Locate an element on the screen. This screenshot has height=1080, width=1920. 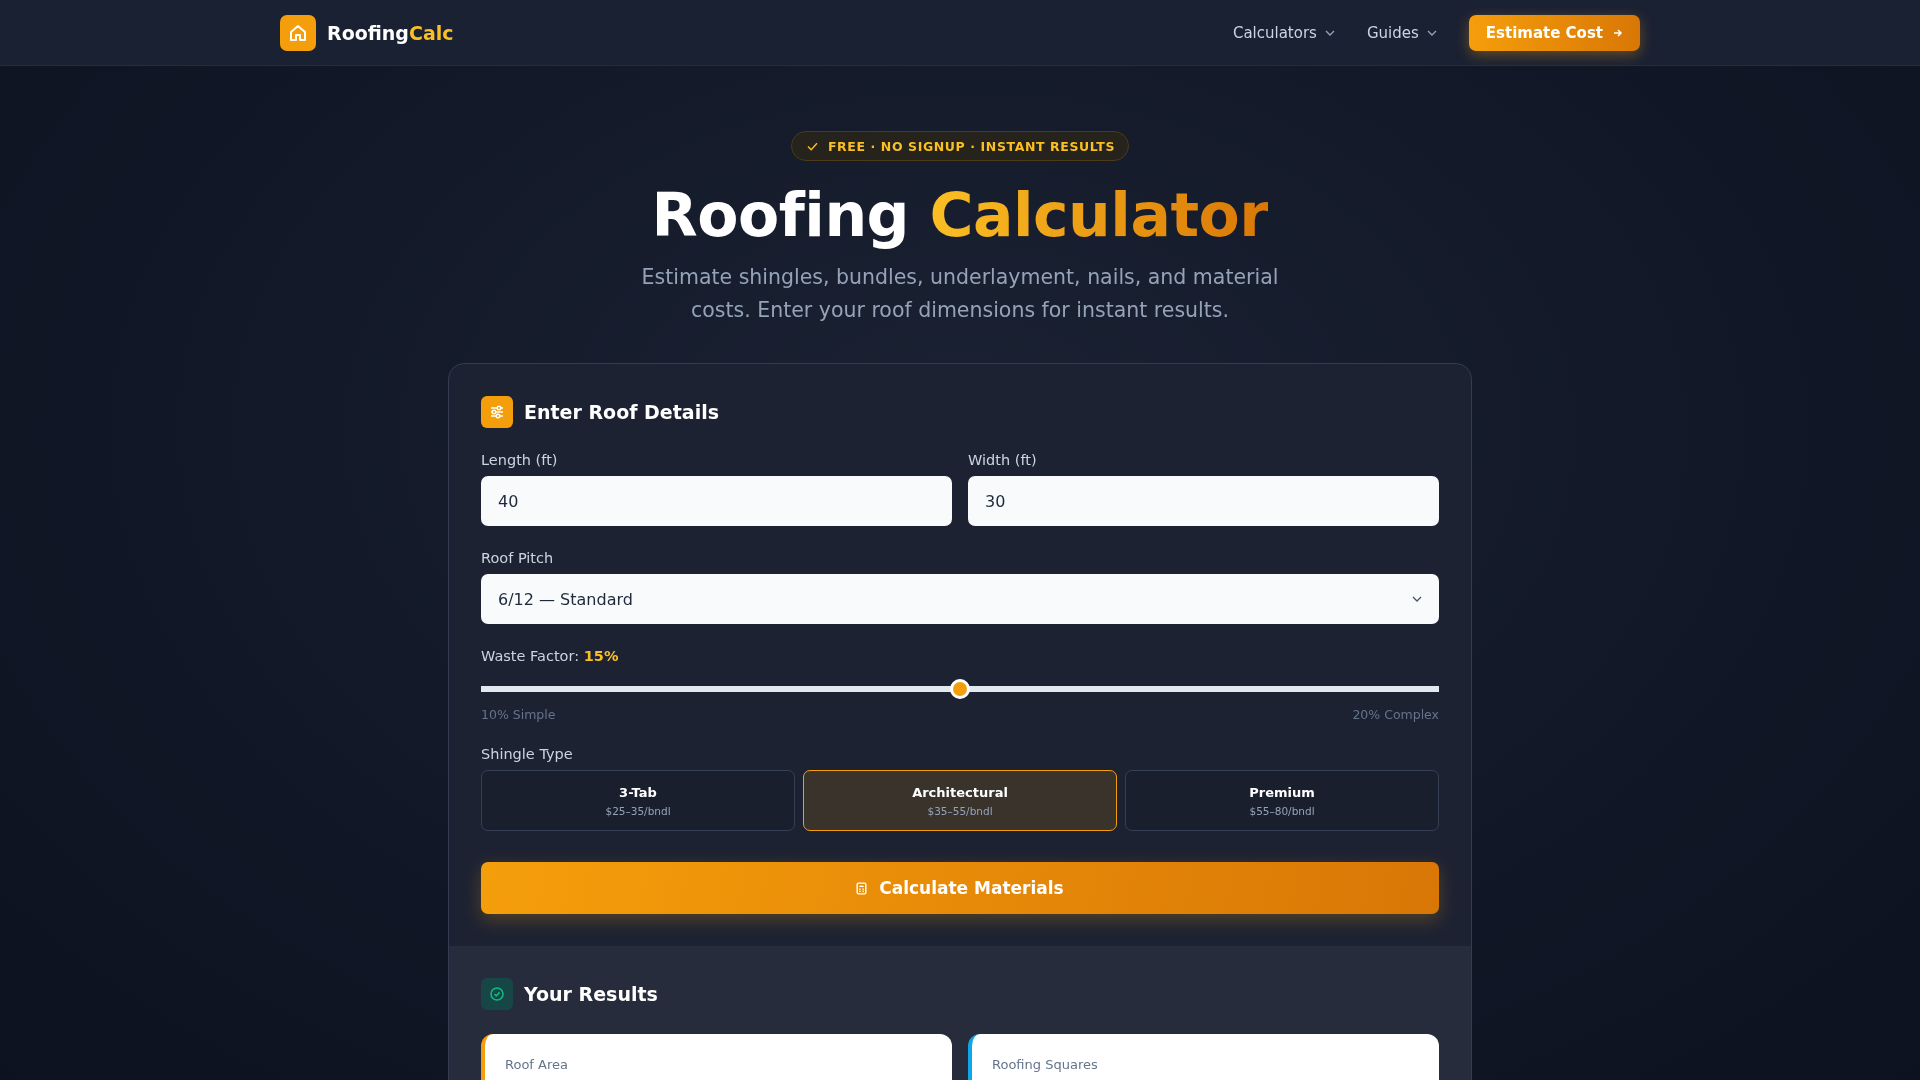
result-label: Roofing Squares is located at coordinates (1045, 1064).